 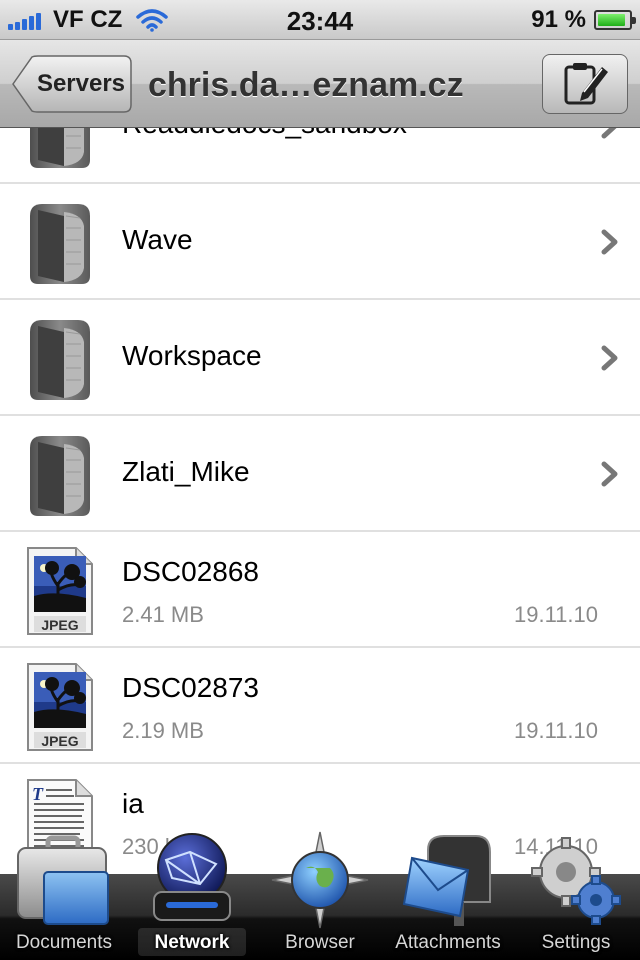 I want to click on tab-attachments: Attachments, so click(x=448, y=895).